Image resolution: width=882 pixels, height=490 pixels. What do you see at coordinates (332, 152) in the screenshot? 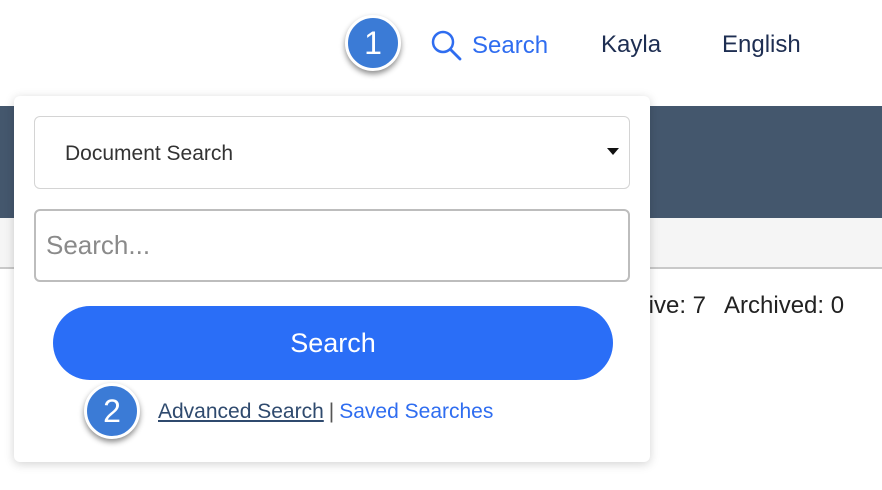
I see `search-type-select: Document Search` at bounding box center [332, 152].